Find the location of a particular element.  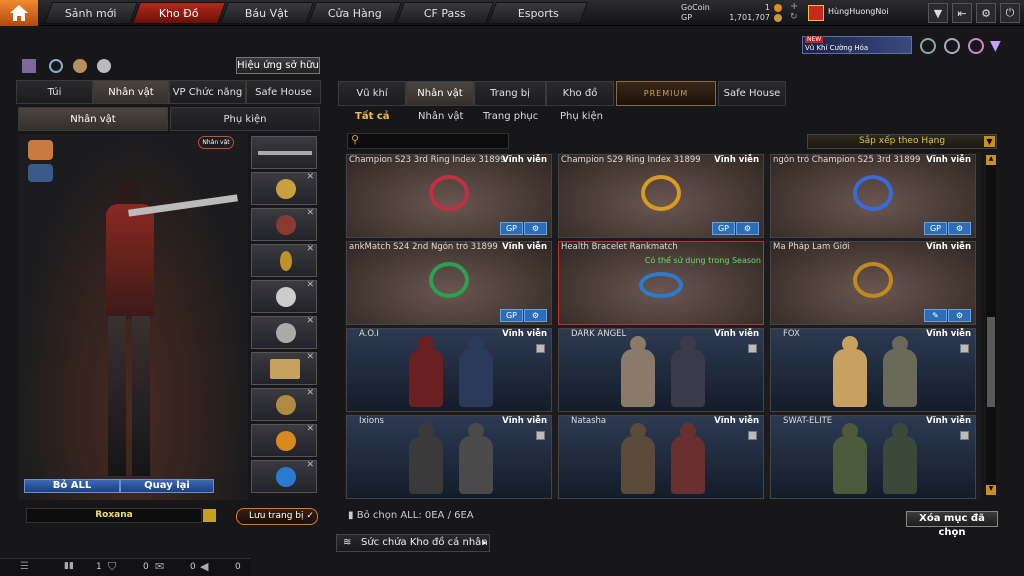

power-icon: ⏻ is located at coordinates (1010, 13).